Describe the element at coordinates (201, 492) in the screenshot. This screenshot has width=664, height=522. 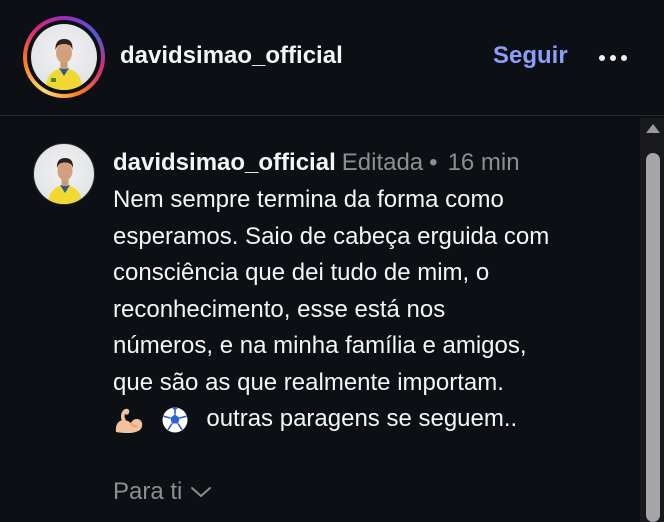
I see `chevron-down-icon` at that location.